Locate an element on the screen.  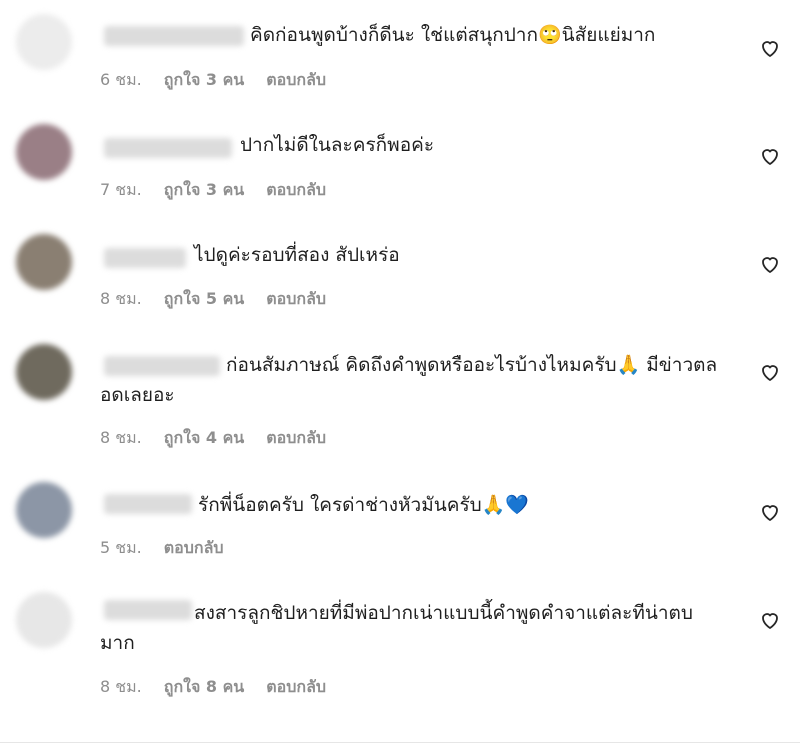
comment-meta: 5 ชม. ตอบกลับ is located at coordinates (162, 548).